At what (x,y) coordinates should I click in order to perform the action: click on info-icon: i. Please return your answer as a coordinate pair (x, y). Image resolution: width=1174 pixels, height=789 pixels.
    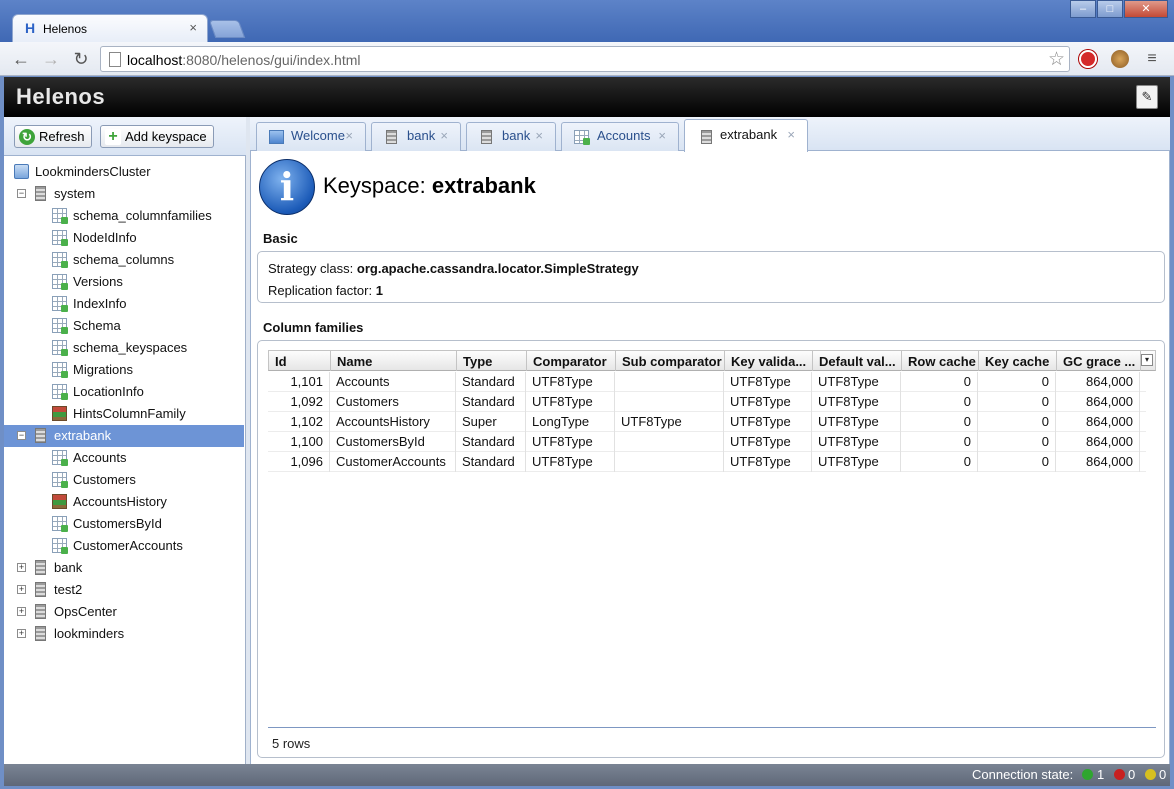
    Looking at the image, I should click on (287, 187).